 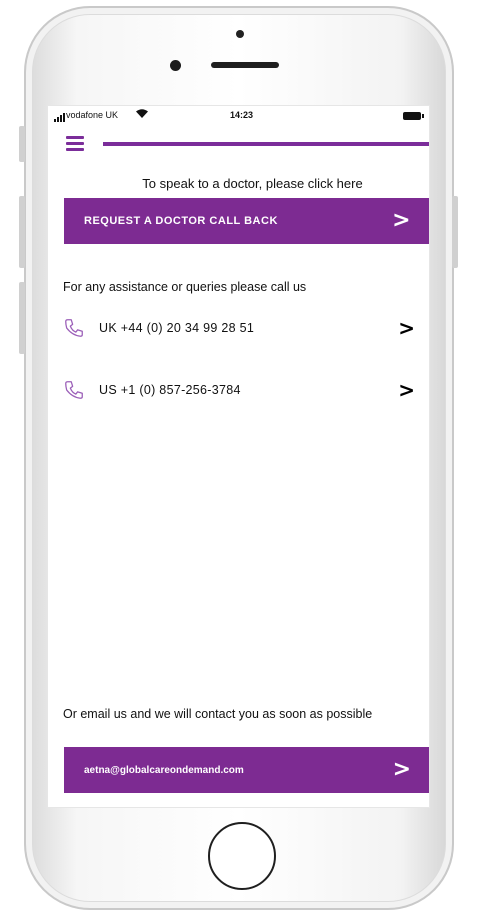 What do you see at coordinates (22, 232) in the screenshot?
I see `volume-up-button` at bounding box center [22, 232].